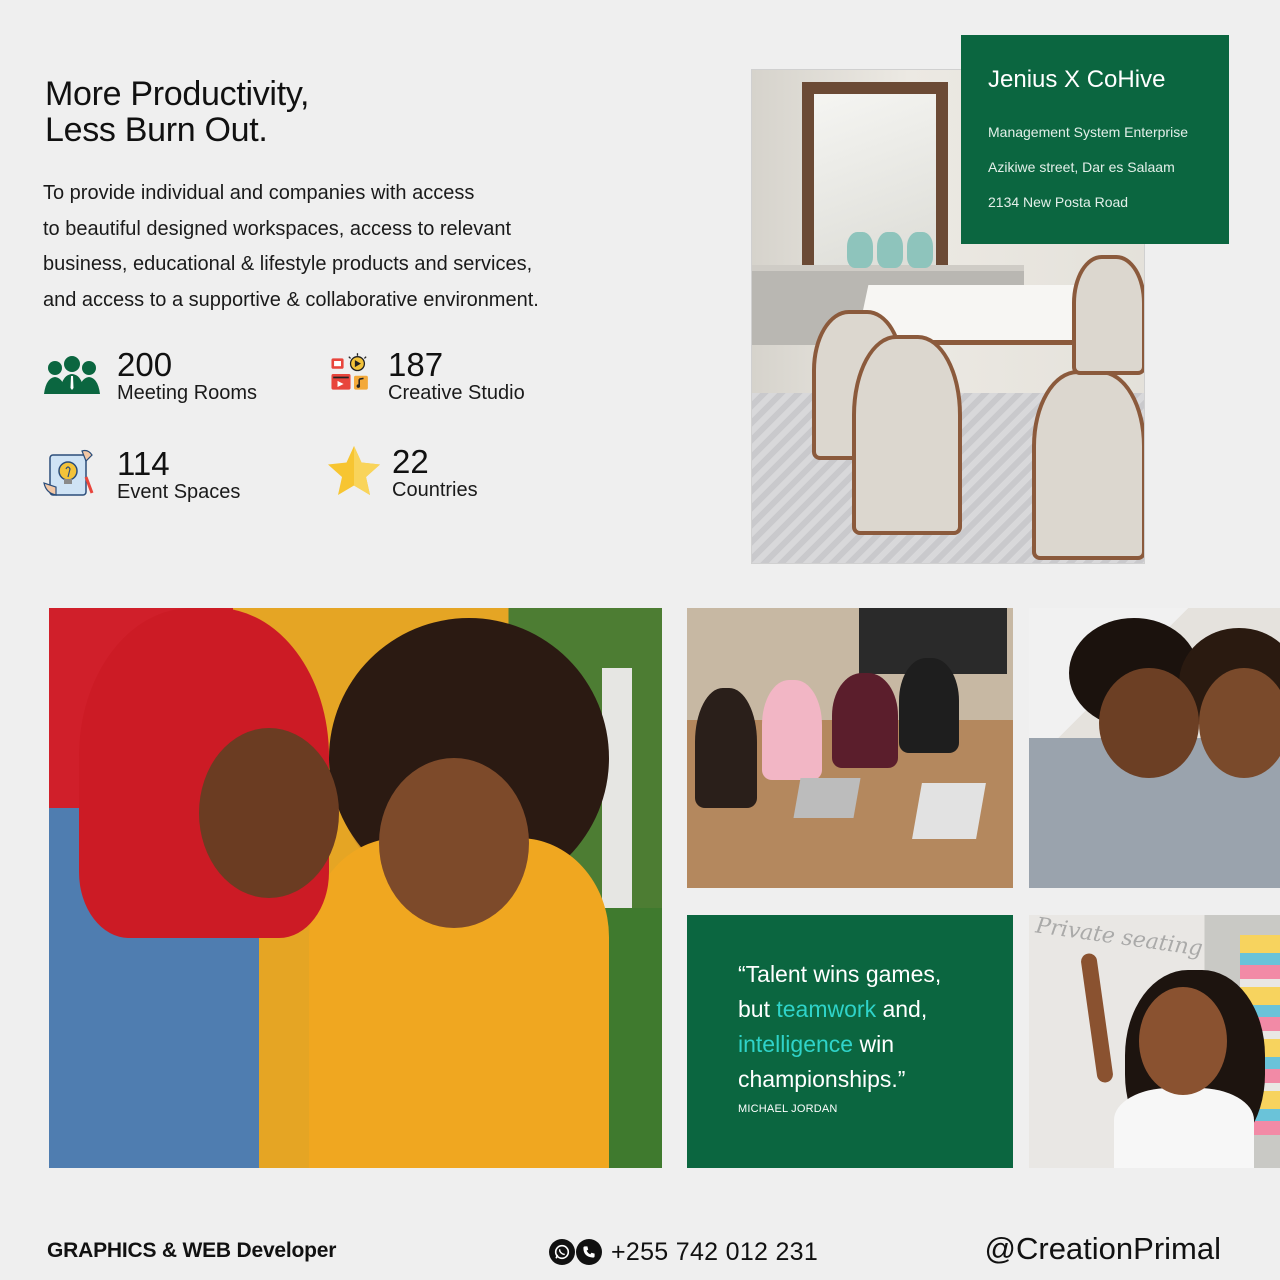  I want to click on page-title: More Productivity, Less Burn Out., so click(177, 112).